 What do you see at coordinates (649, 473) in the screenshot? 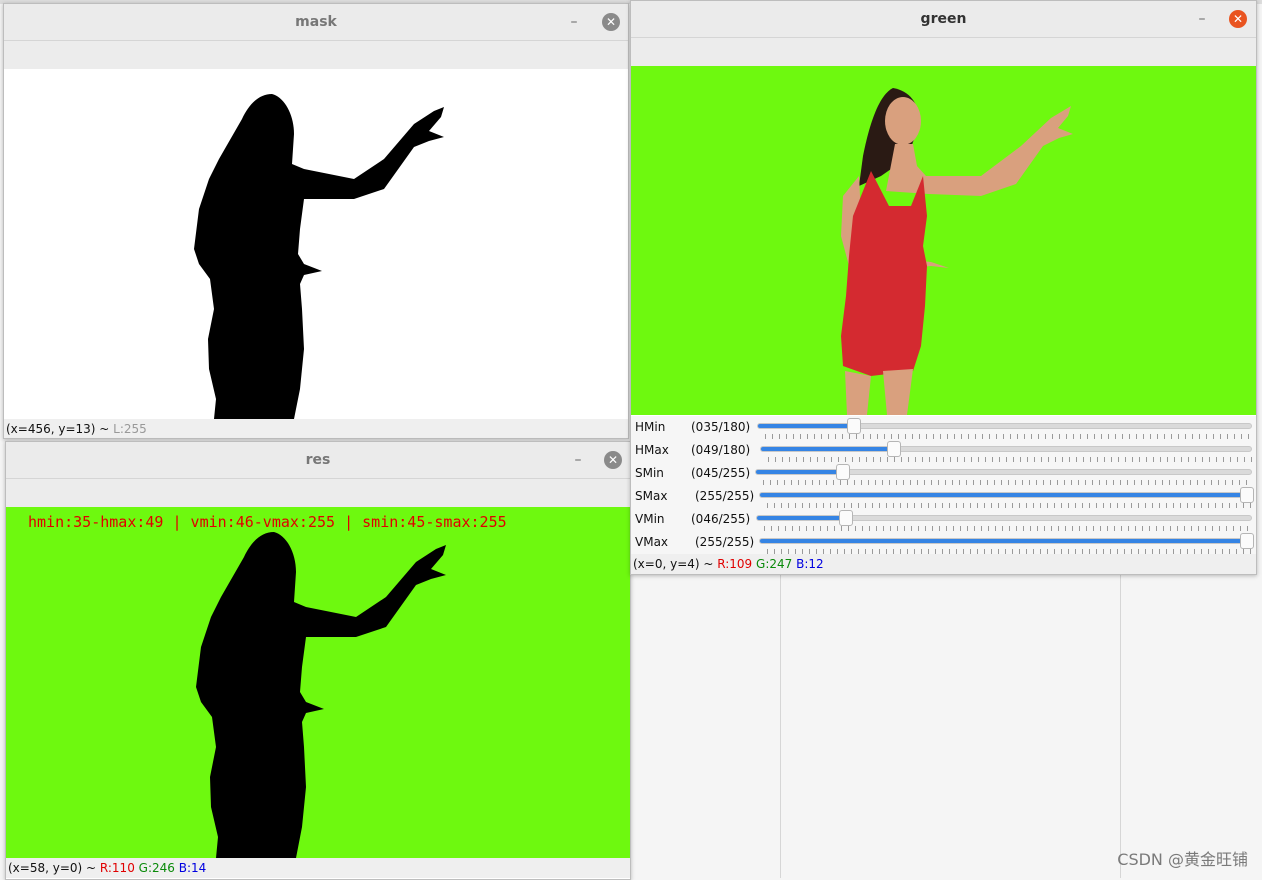
I see `trackbar-label: SMin` at bounding box center [649, 473].